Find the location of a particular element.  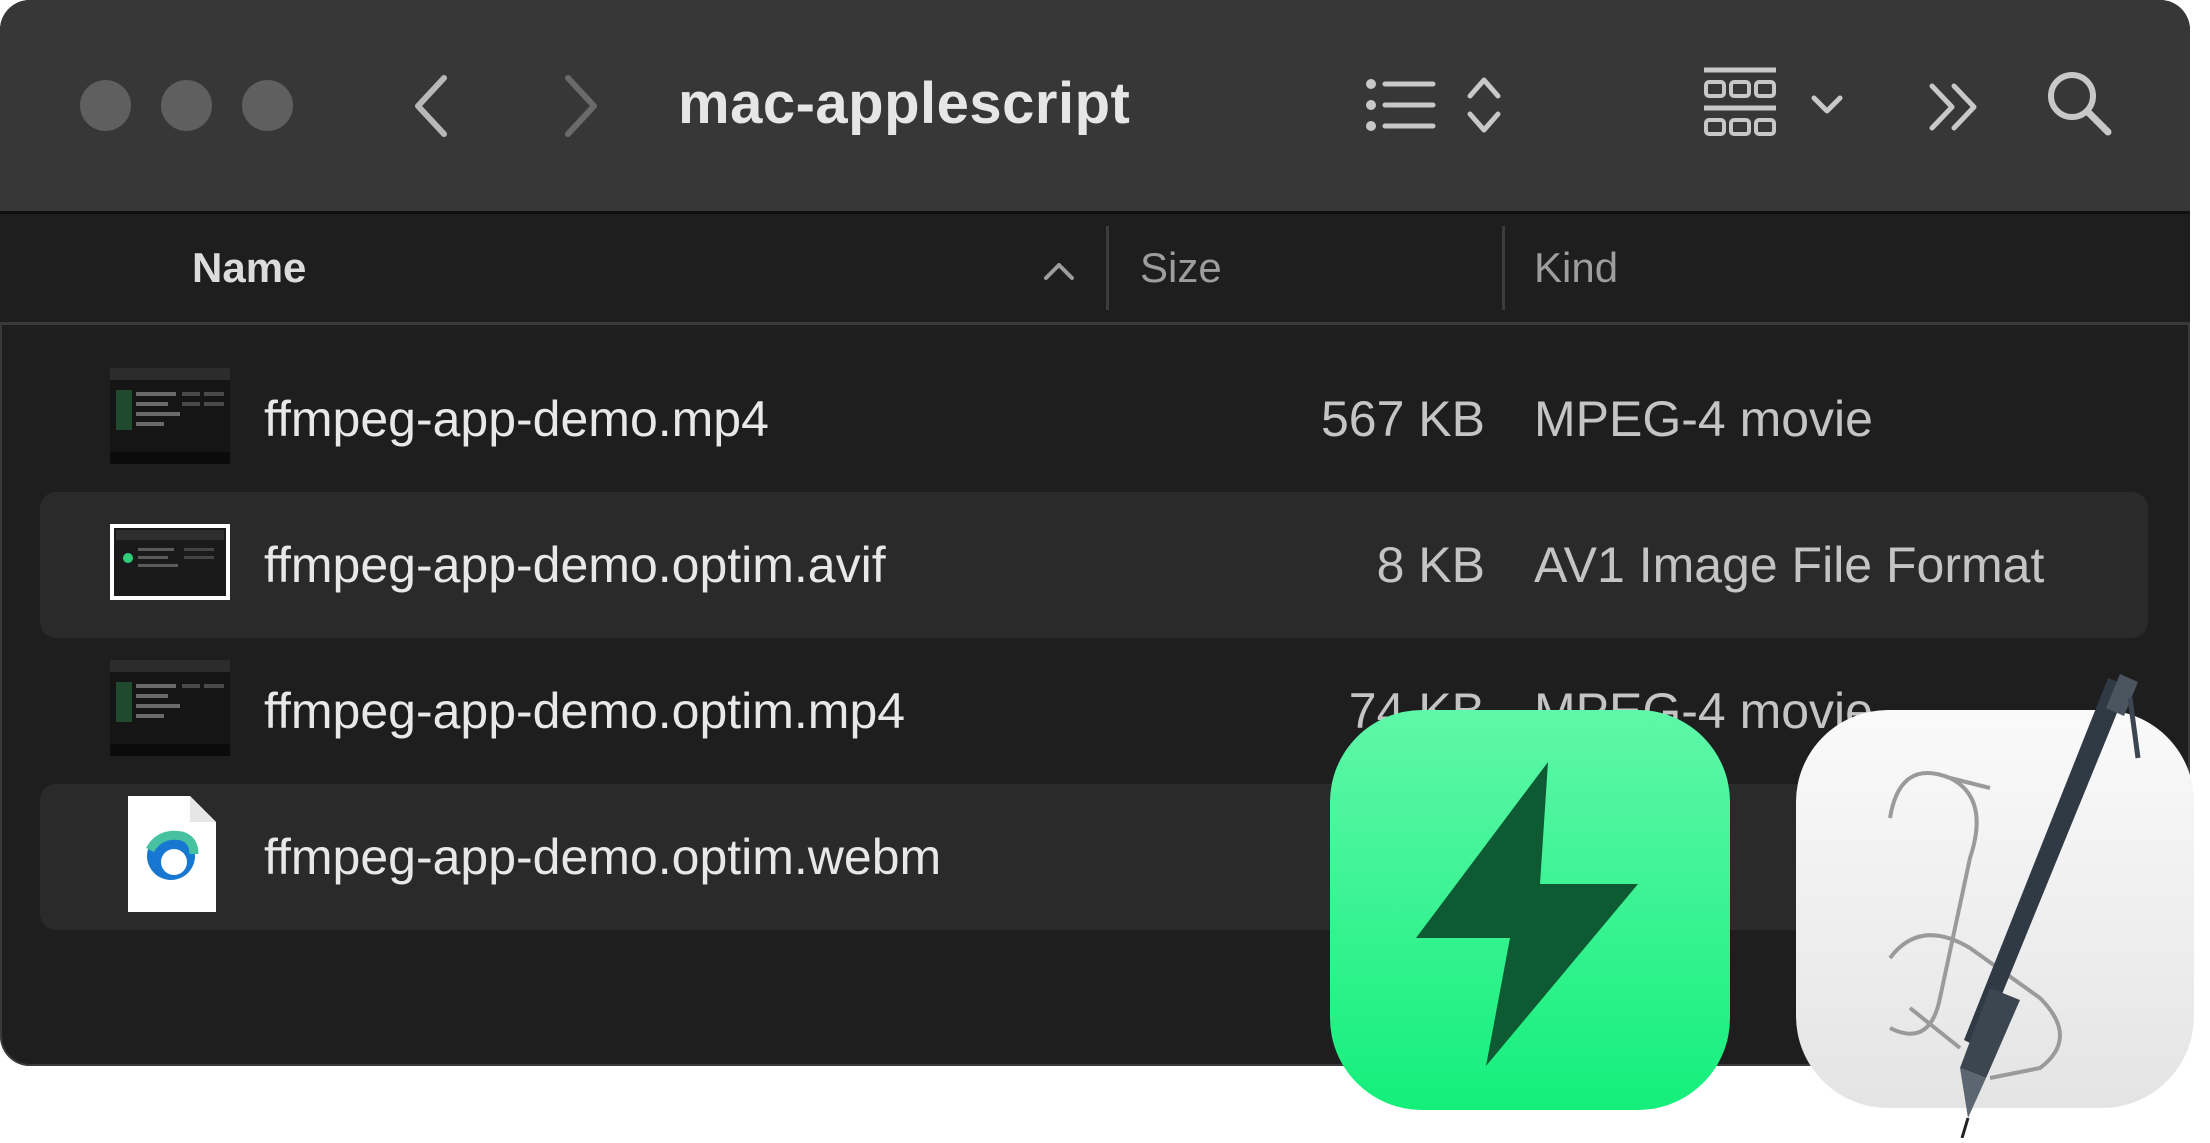

chevron-right-icon is located at coordinates (580, 106).